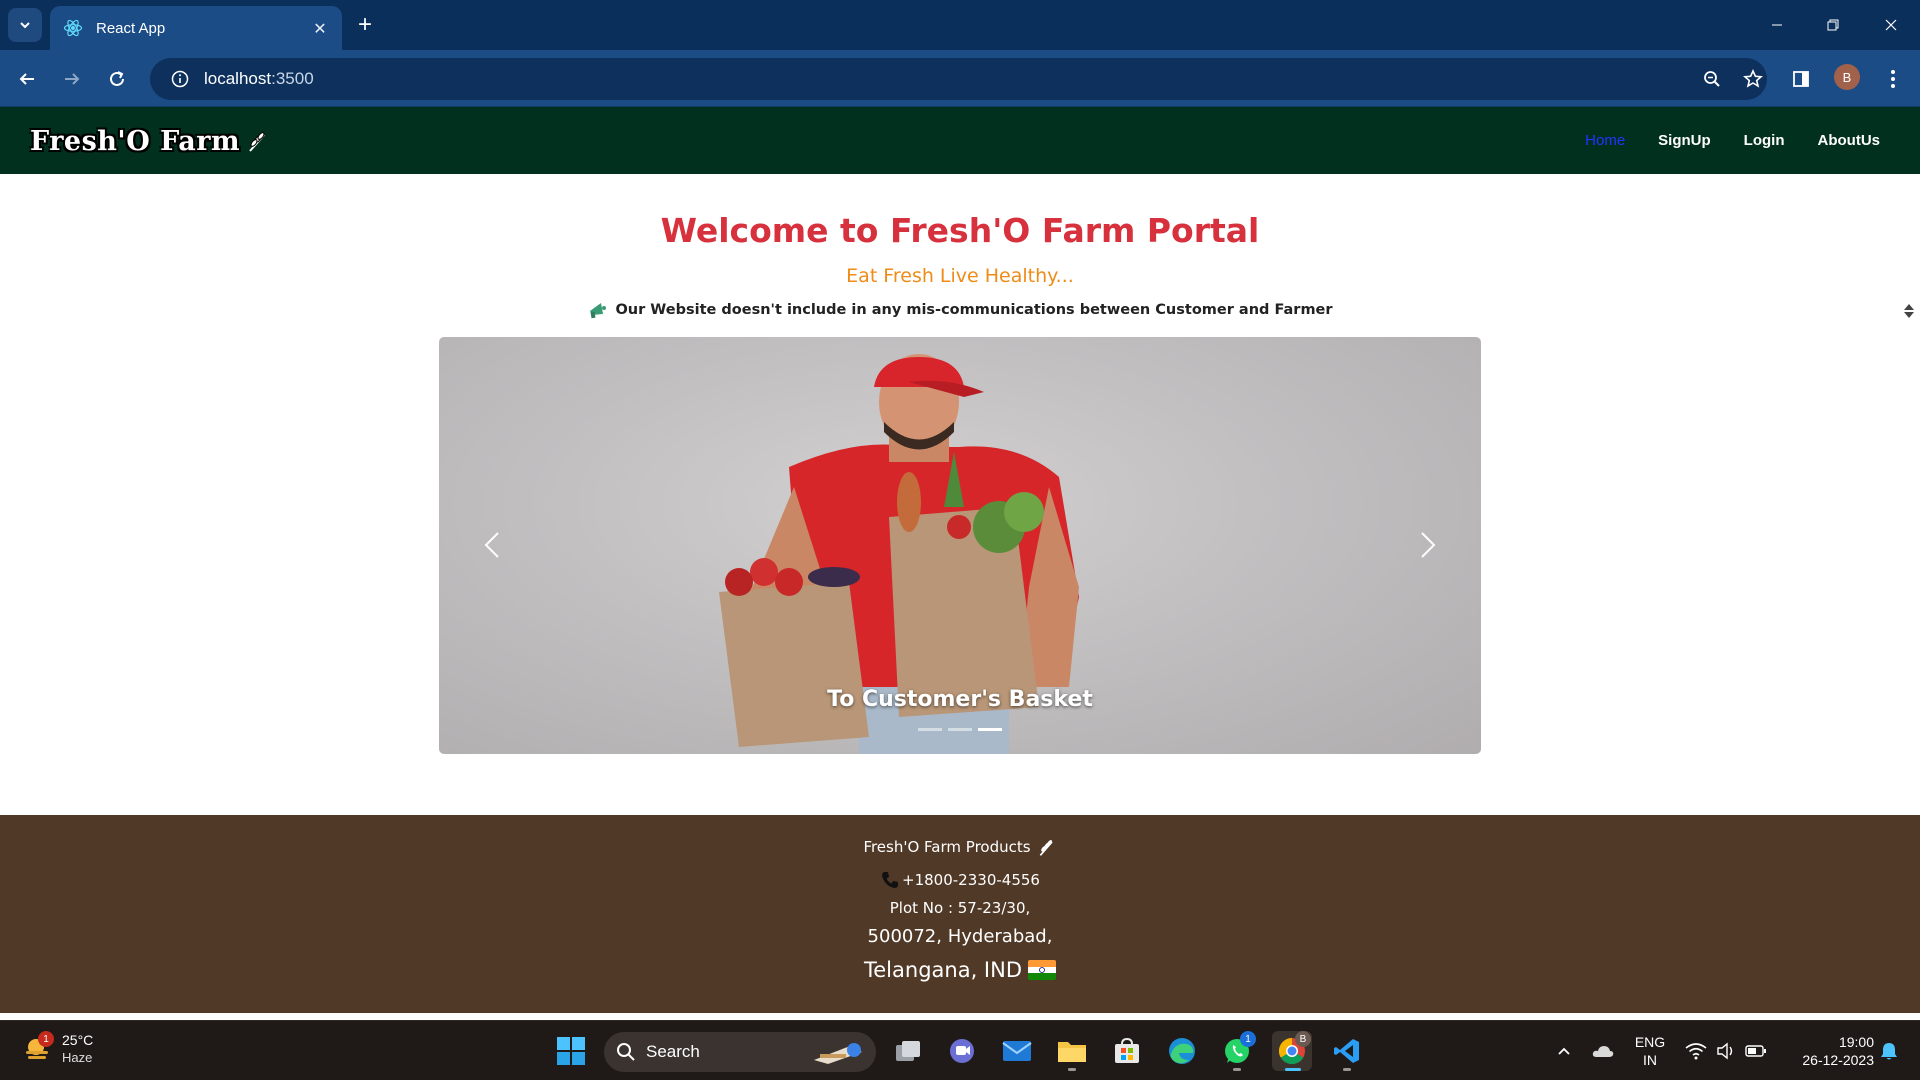 The width and height of the screenshot is (1920, 1080). I want to click on nav-login-link: Login, so click(1764, 140).